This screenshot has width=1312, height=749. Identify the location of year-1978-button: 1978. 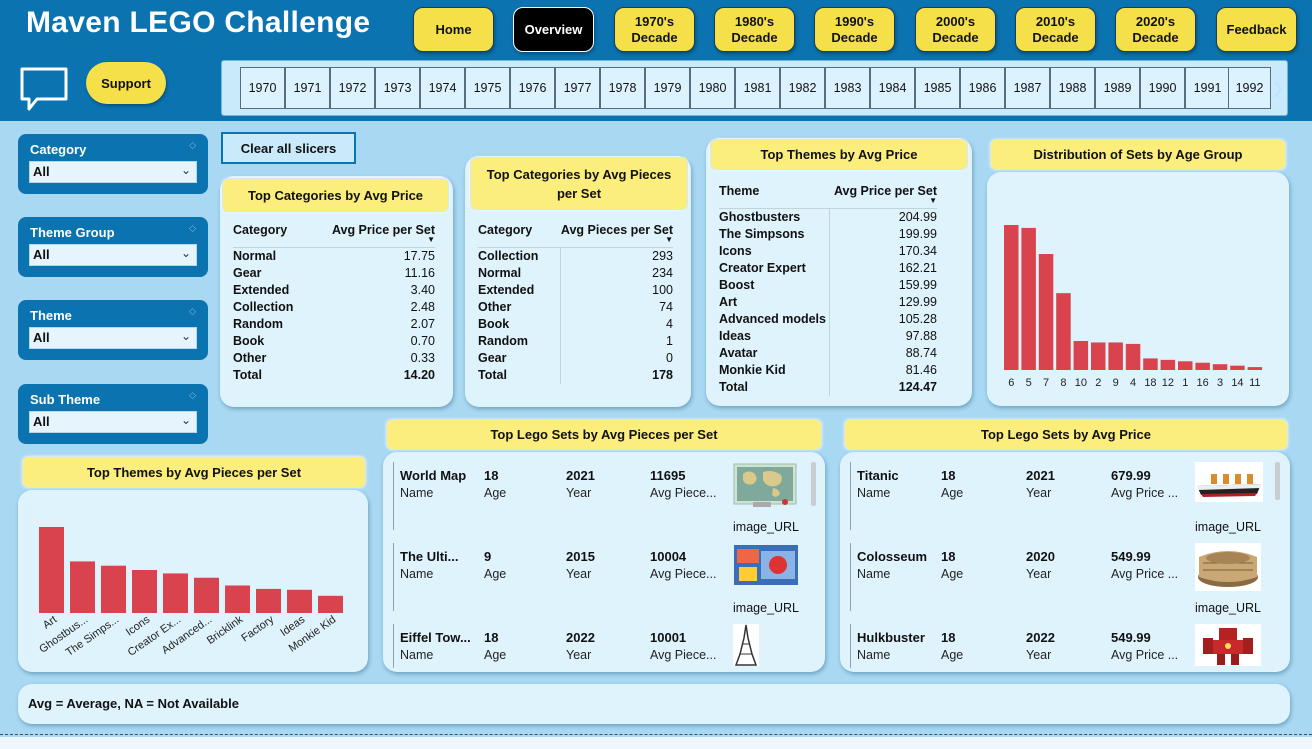
(622, 88).